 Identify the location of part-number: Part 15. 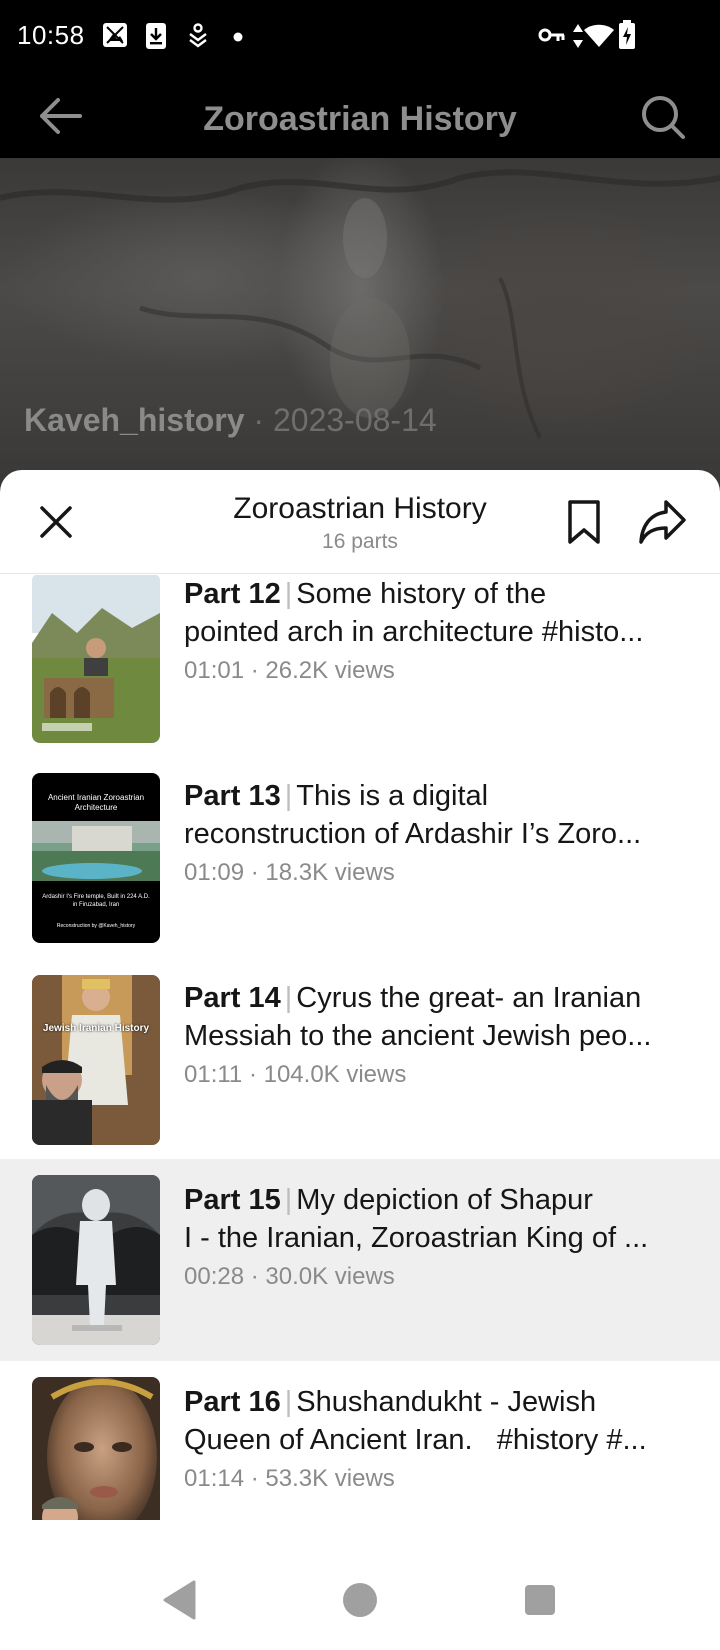
(232, 1200).